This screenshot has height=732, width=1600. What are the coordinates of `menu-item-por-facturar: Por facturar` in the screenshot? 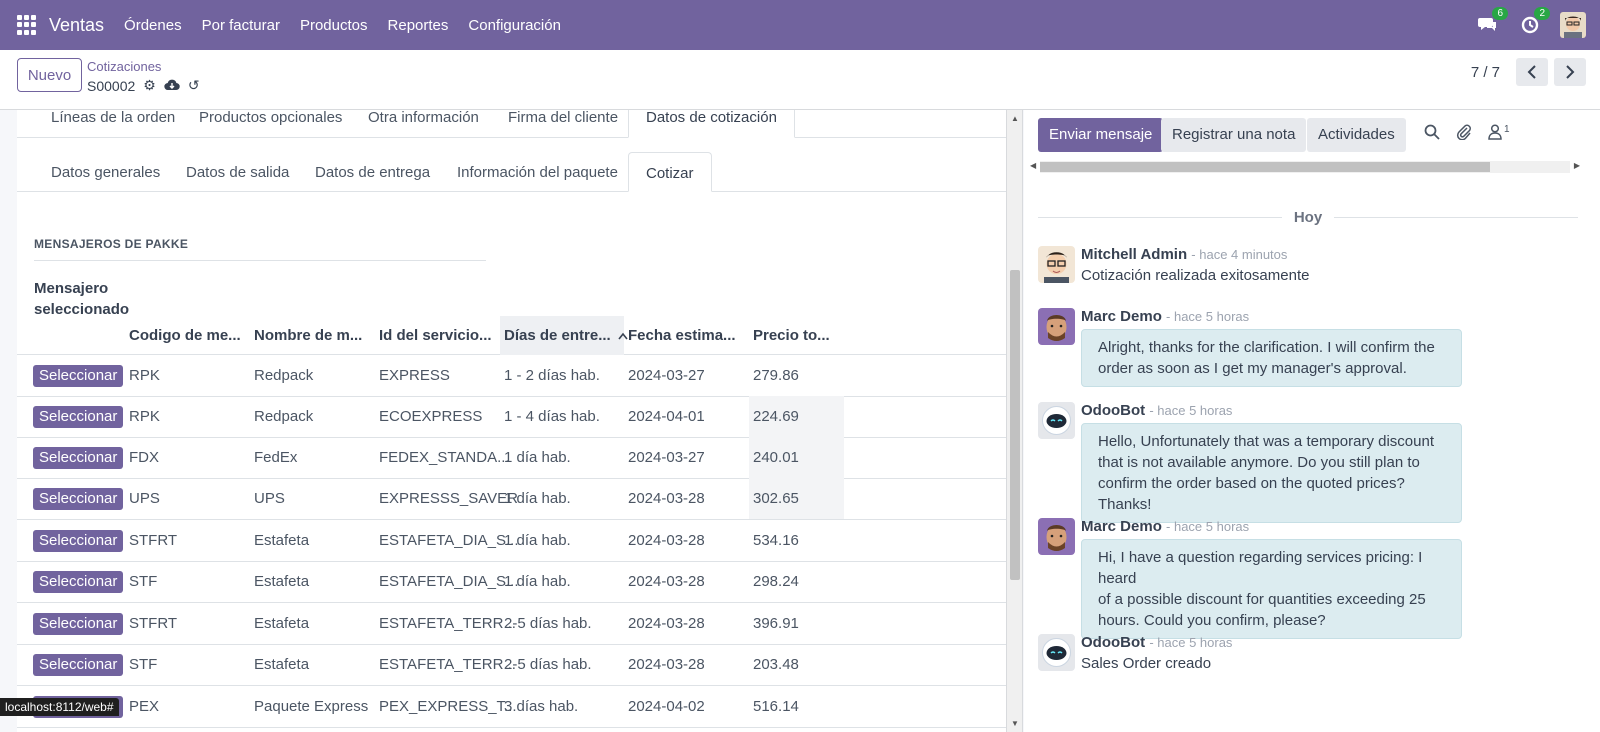 It's located at (241, 25).